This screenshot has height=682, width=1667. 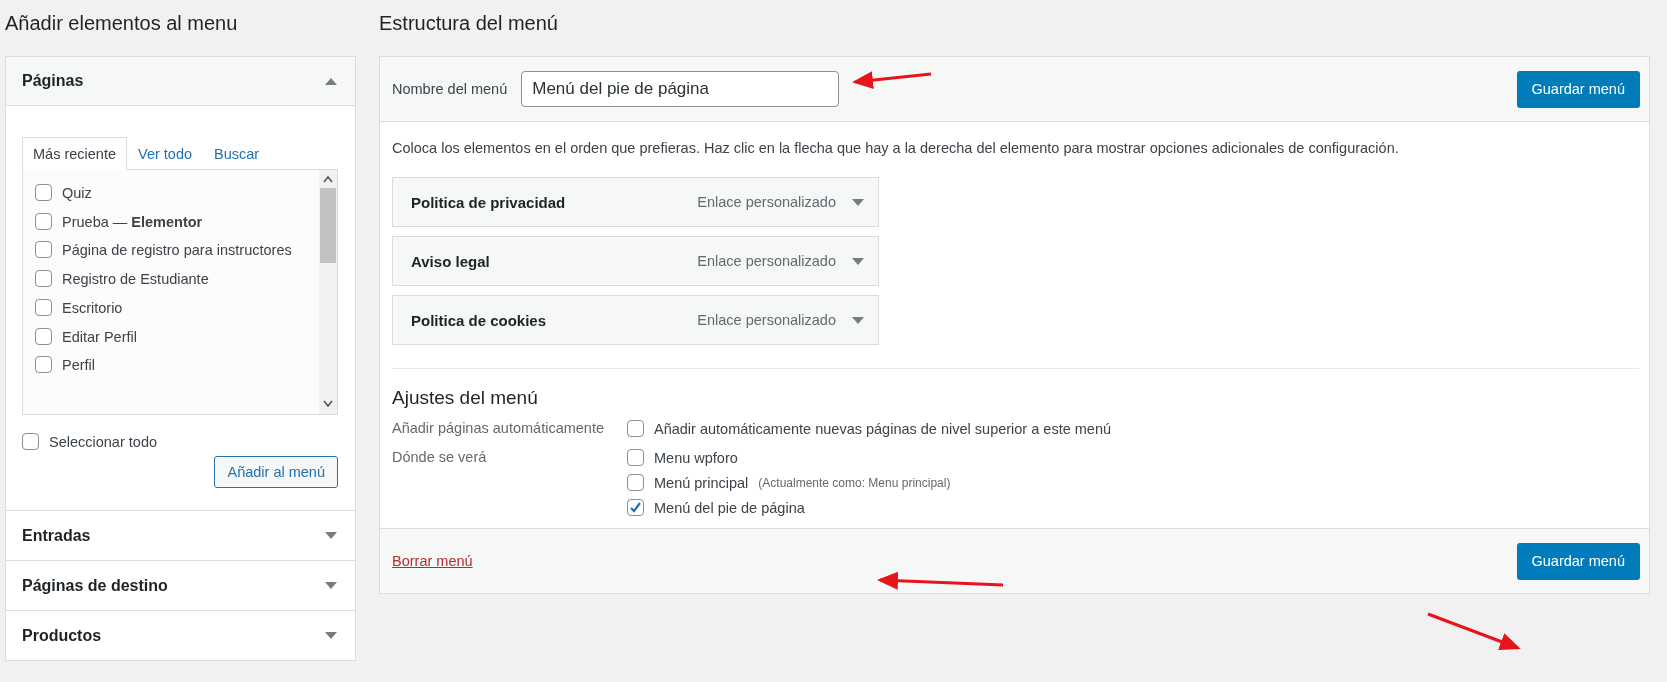 I want to click on field-label: Nombre del menú, so click(x=450, y=89).